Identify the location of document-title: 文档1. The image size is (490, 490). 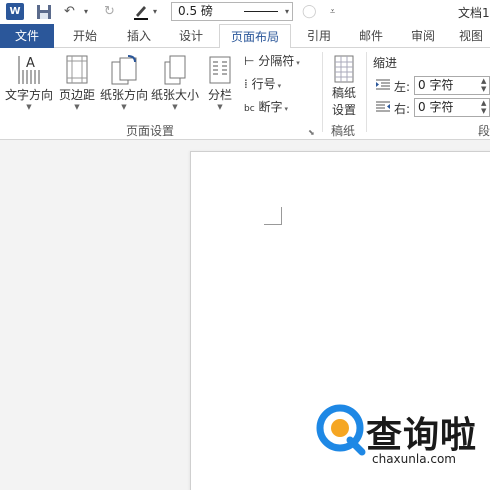
(474, 13).